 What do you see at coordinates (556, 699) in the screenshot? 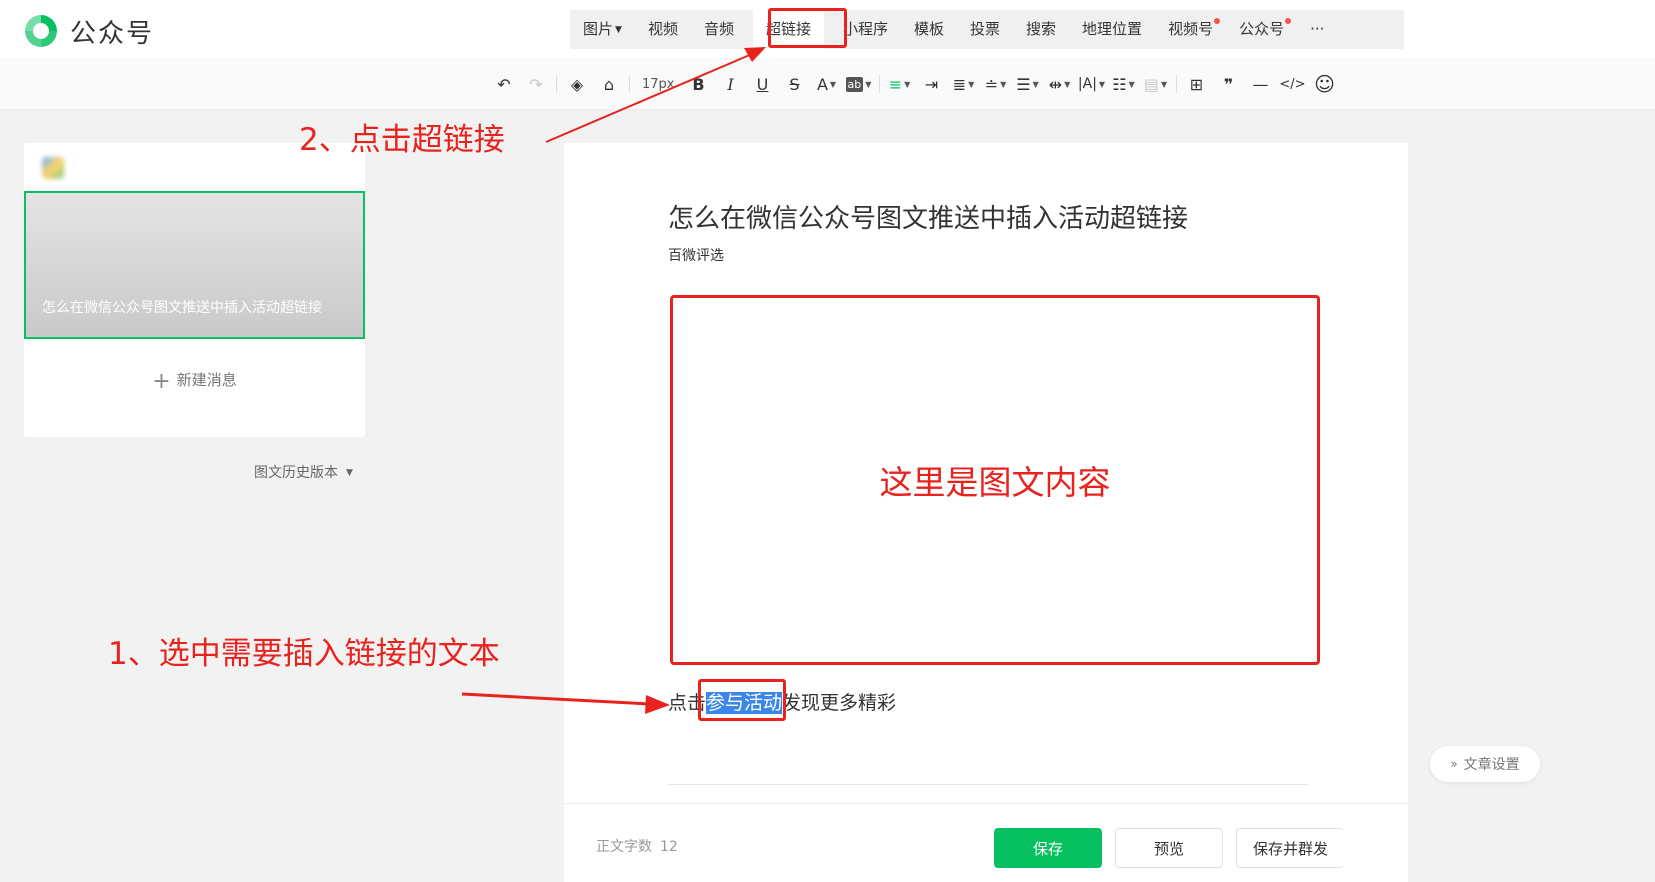
I see `arrow-step-1-line` at bounding box center [556, 699].